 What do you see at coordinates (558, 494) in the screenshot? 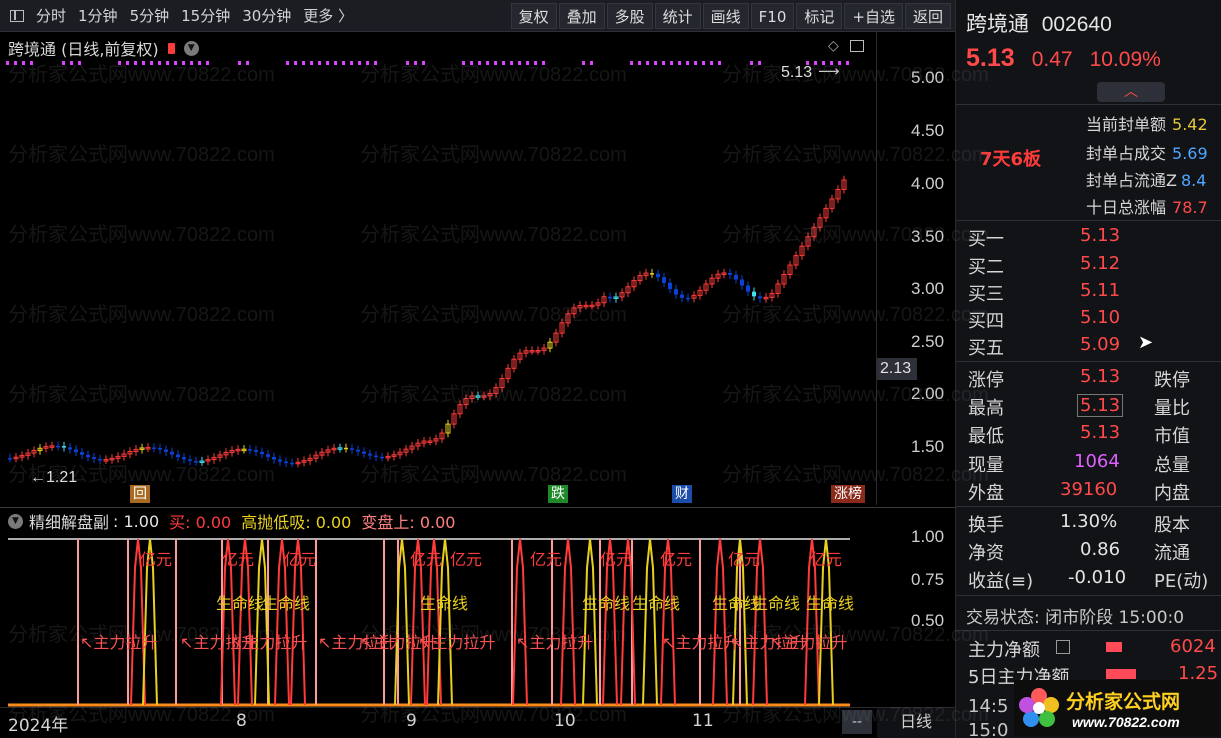
I see `event-tag-drop: 跌` at bounding box center [558, 494].